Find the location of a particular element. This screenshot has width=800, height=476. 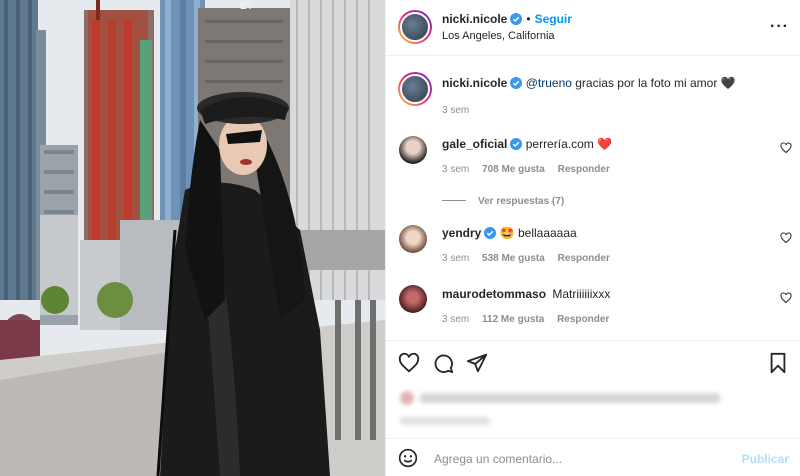

caption-avatar is located at coordinates (415, 89).